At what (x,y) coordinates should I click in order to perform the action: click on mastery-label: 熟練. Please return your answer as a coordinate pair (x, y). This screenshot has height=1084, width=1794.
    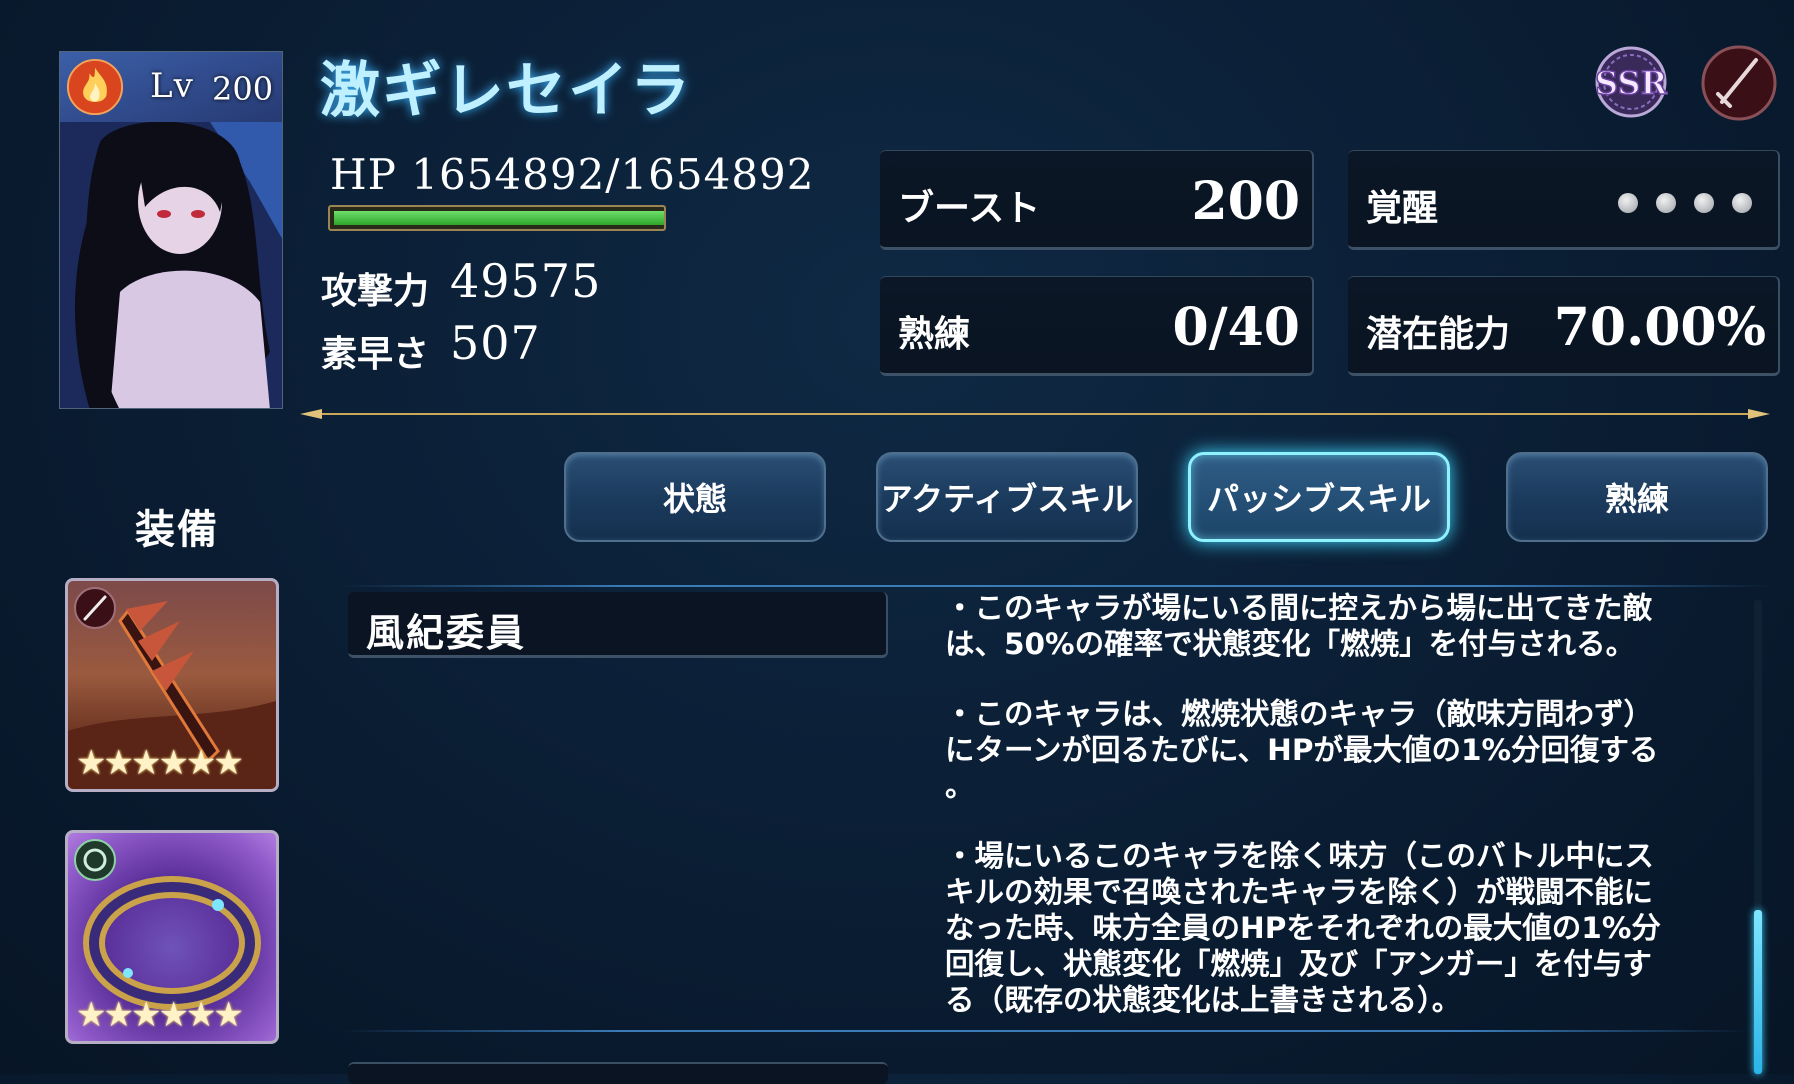
    Looking at the image, I should click on (934, 334).